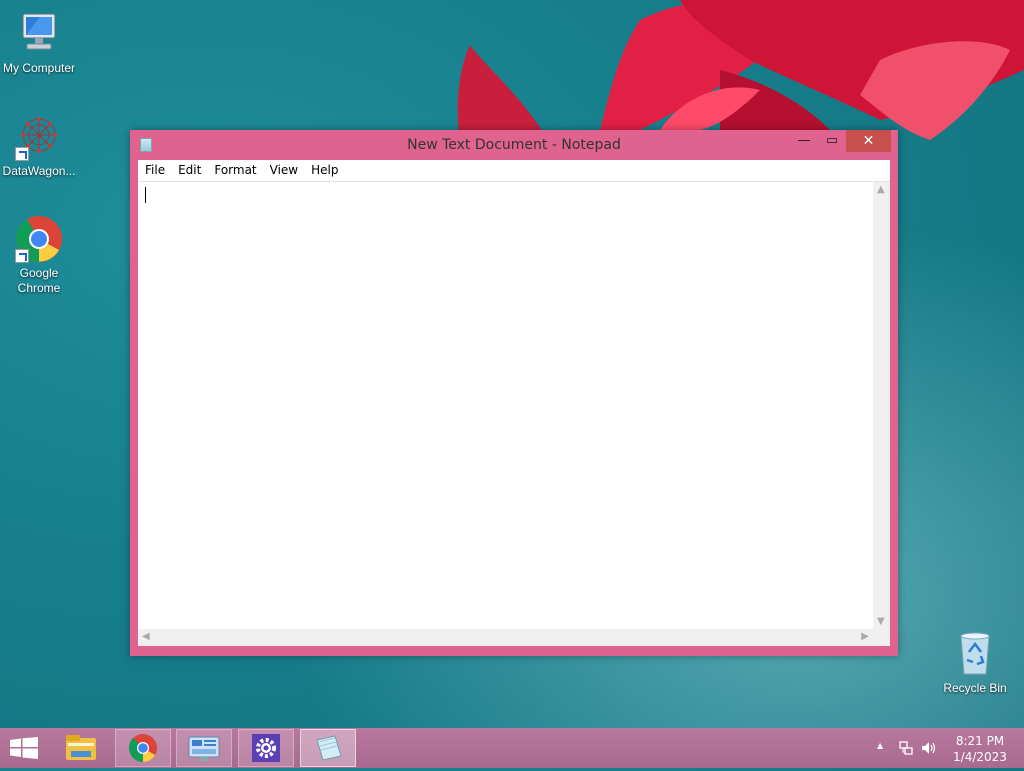 This screenshot has width=1024, height=771. What do you see at coordinates (505, 637) in the screenshot?
I see `horizontal-scrollbar: ◀ ▶` at bounding box center [505, 637].